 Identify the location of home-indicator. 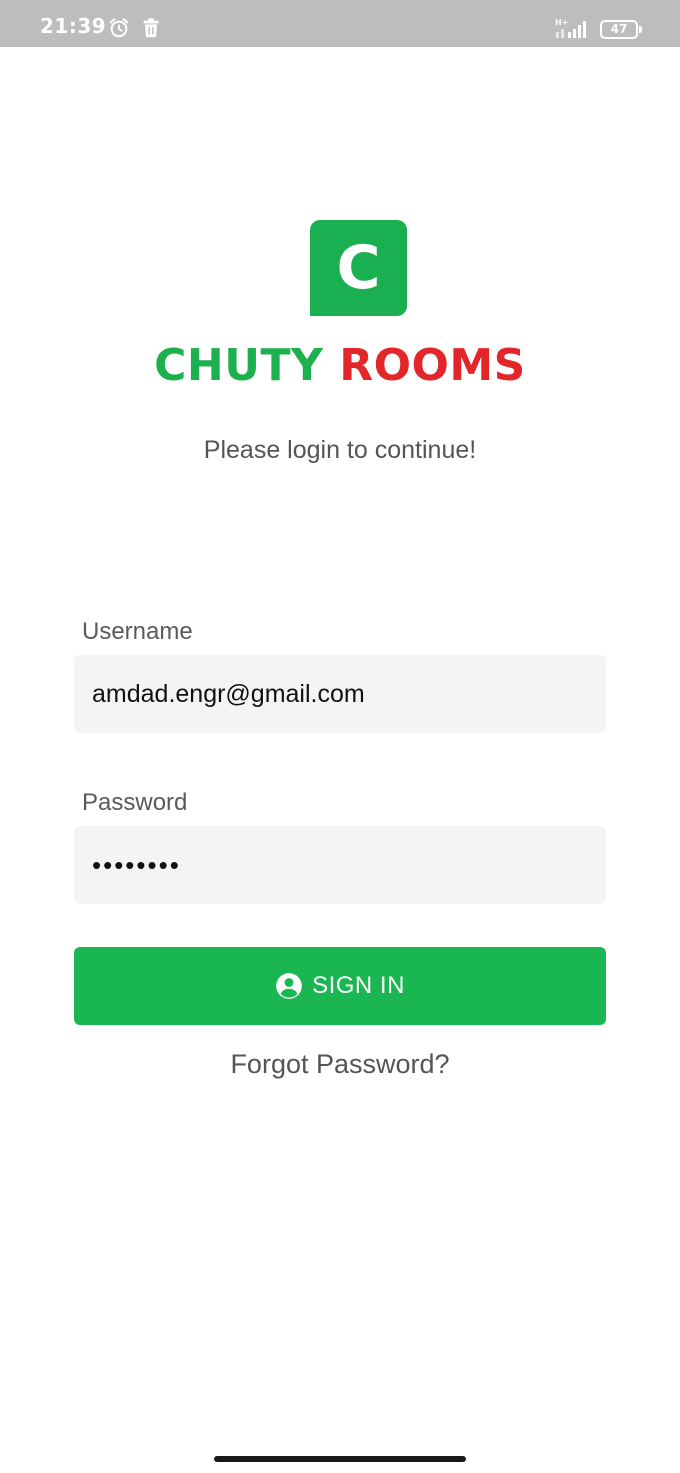
(340, 1459).